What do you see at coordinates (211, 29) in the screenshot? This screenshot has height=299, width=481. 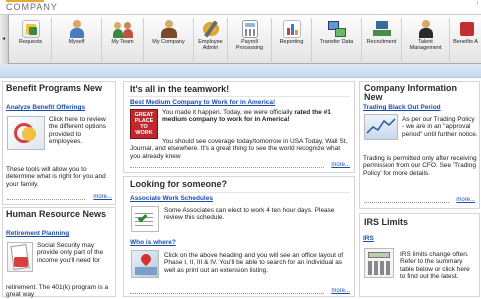 I see `admin-tools-icon` at bounding box center [211, 29].